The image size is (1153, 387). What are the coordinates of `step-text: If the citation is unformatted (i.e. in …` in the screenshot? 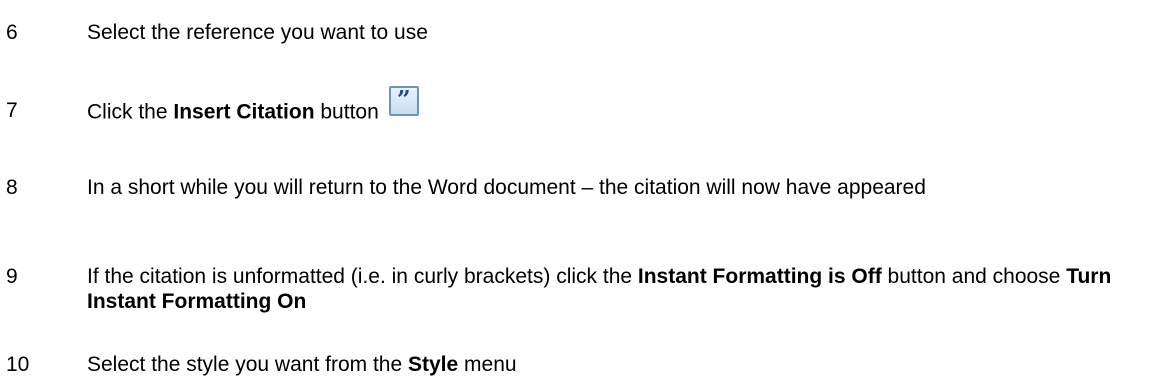 It's located at (599, 289).